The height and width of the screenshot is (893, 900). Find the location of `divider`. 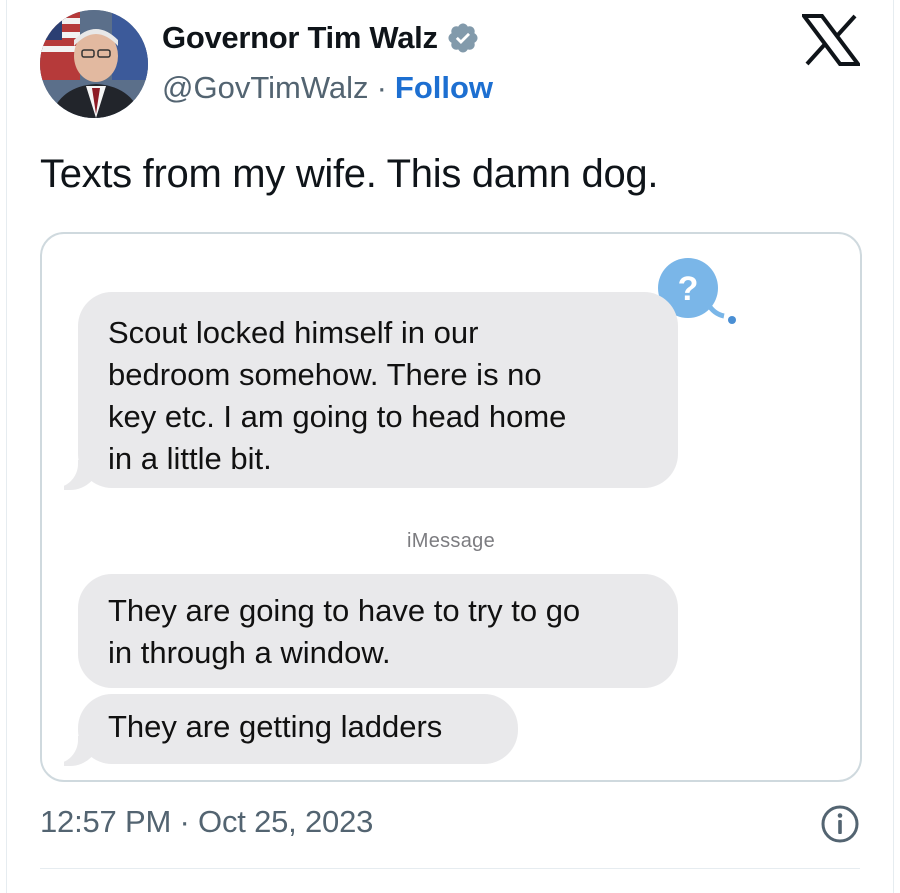

divider is located at coordinates (450, 868).